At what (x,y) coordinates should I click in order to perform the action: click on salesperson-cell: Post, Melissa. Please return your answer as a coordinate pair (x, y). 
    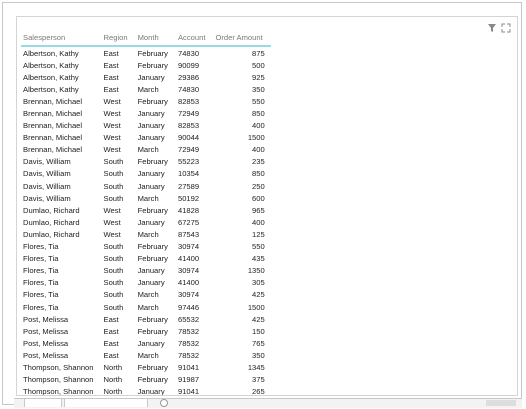
    Looking at the image, I should click on (46, 331).